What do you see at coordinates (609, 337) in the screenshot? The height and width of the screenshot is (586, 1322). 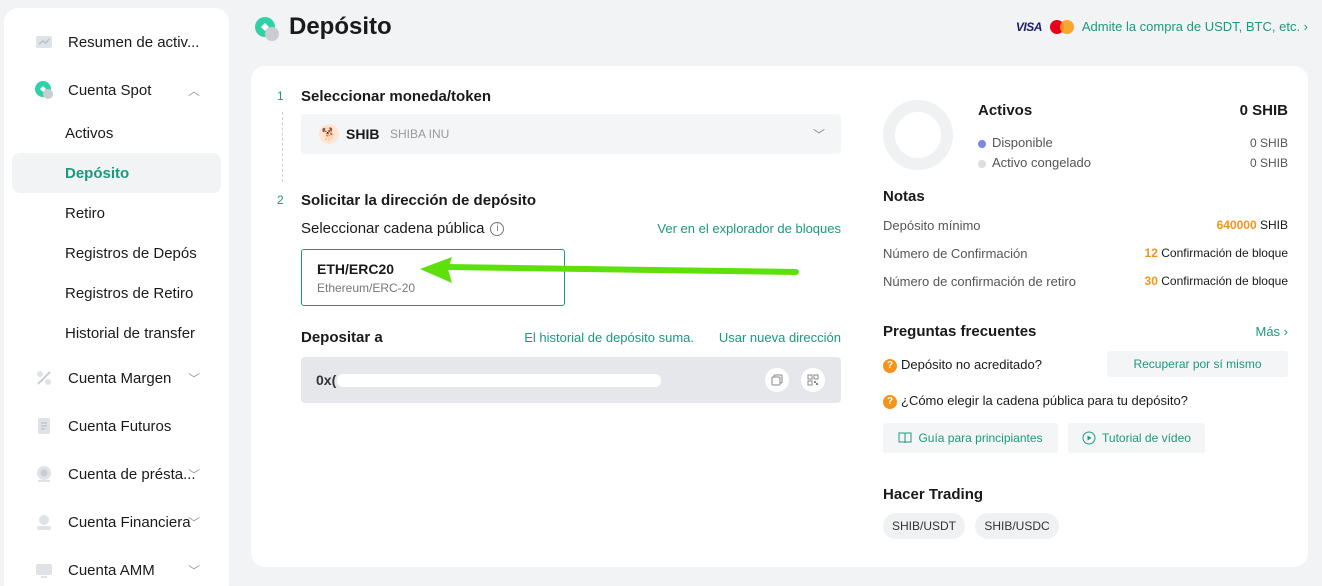 I see `deposit-history-link: El historial de depósito suma.` at bounding box center [609, 337].